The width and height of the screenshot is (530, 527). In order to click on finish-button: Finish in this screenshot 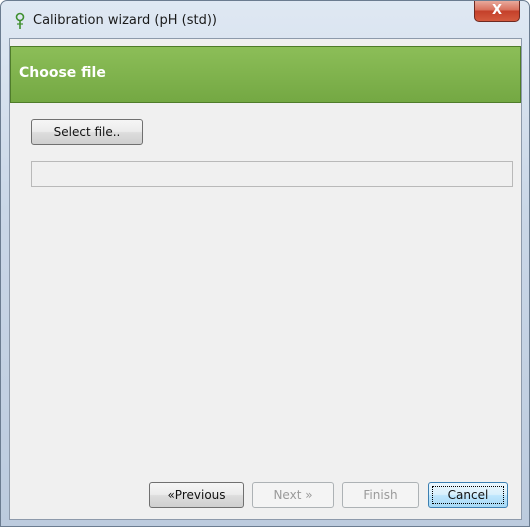, I will do `click(380, 495)`.